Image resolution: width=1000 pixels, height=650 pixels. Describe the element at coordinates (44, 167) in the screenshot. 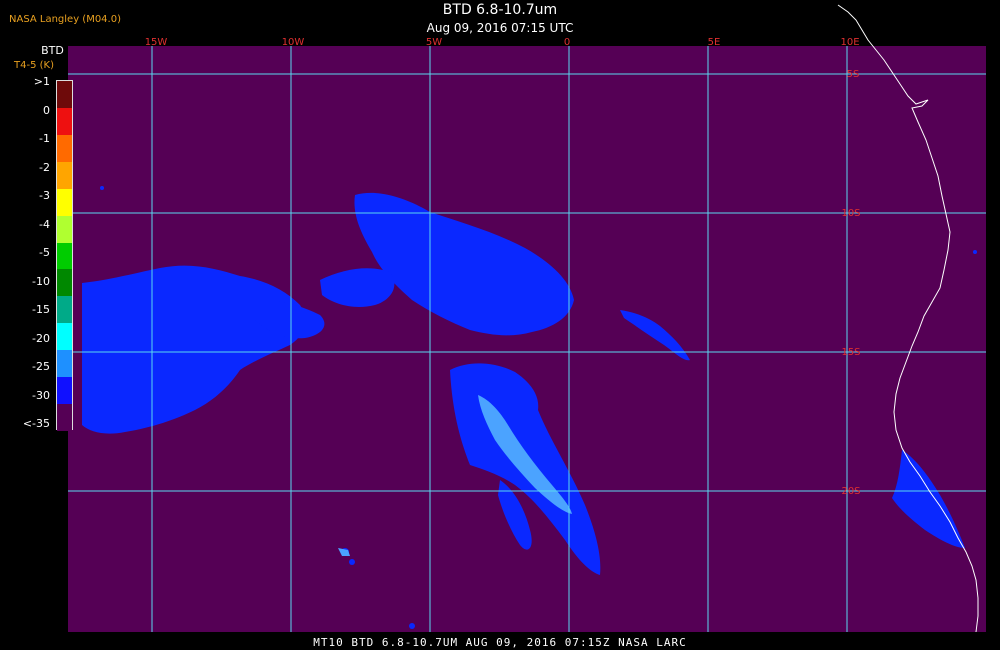

I see `legend-label: -2` at that location.